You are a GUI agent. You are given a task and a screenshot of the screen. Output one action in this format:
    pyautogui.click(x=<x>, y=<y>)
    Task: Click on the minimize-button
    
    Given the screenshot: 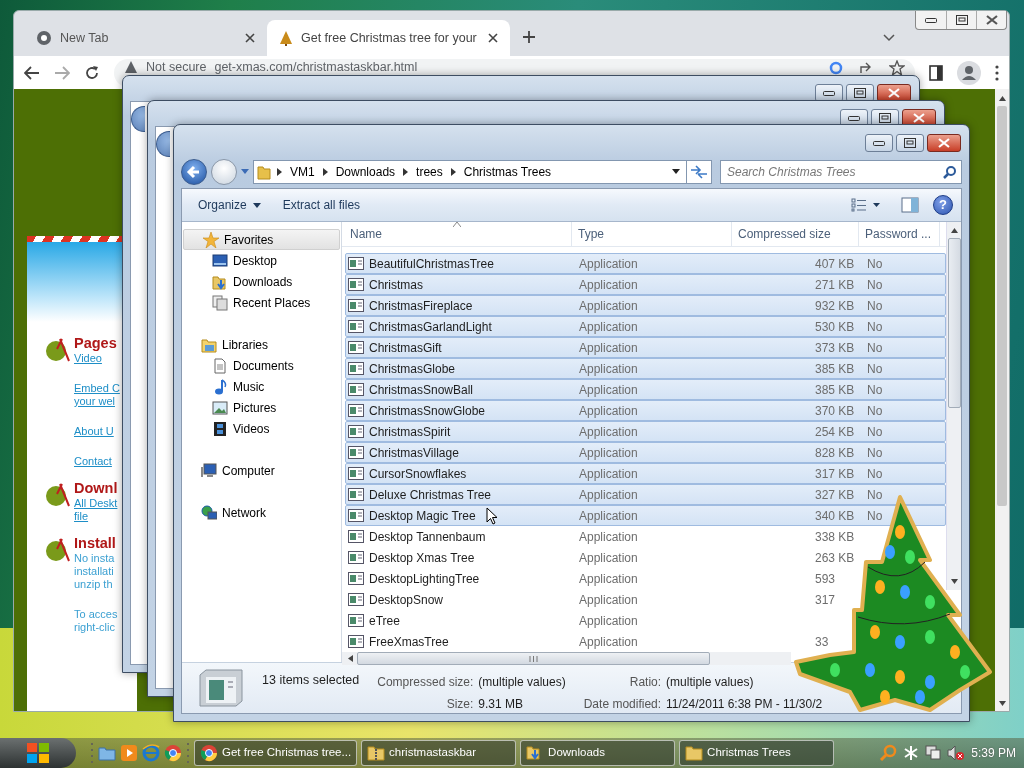 What is the action you would take?
    pyautogui.click(x=879, y=143)
    